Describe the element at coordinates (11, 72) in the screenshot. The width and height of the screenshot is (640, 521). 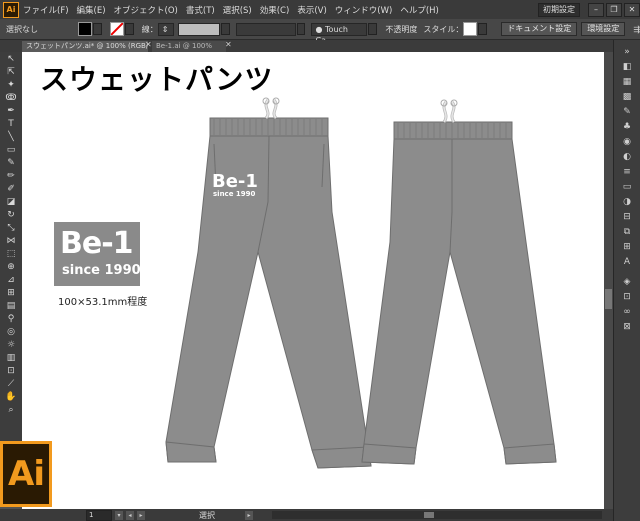
I see `direct-selection-icon: ⇱` at that location.